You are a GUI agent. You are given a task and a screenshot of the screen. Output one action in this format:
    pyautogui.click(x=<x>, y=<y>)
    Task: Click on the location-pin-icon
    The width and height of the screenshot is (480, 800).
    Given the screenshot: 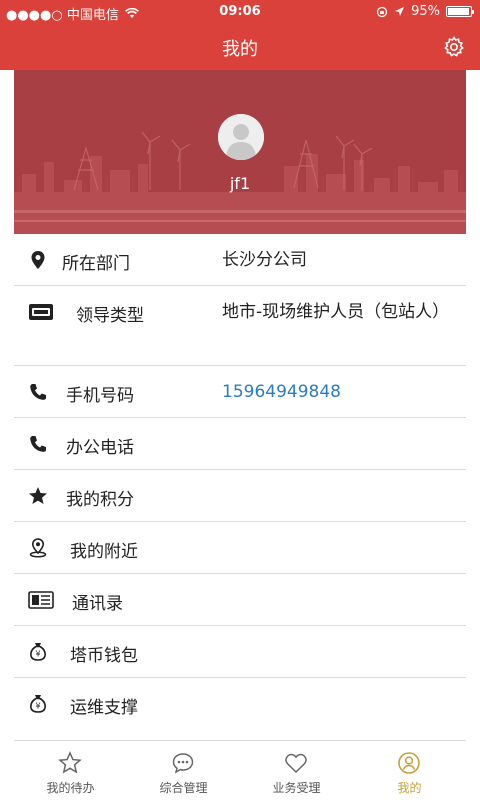 What is the action you would take?
    pyautogui.click(x=38, y=260)
    